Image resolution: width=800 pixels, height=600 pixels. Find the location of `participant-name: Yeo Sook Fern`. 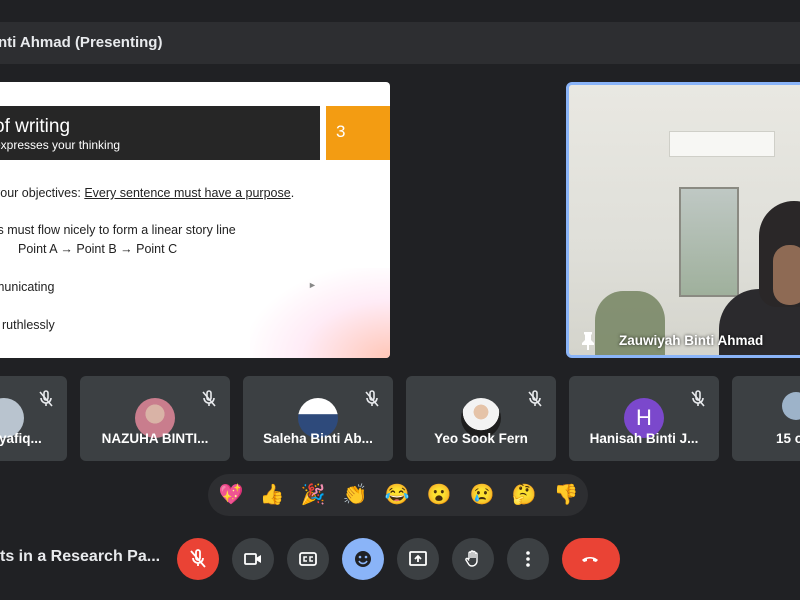

participant-name: Yeo Sook Fern is located at coordinates (481, 438).